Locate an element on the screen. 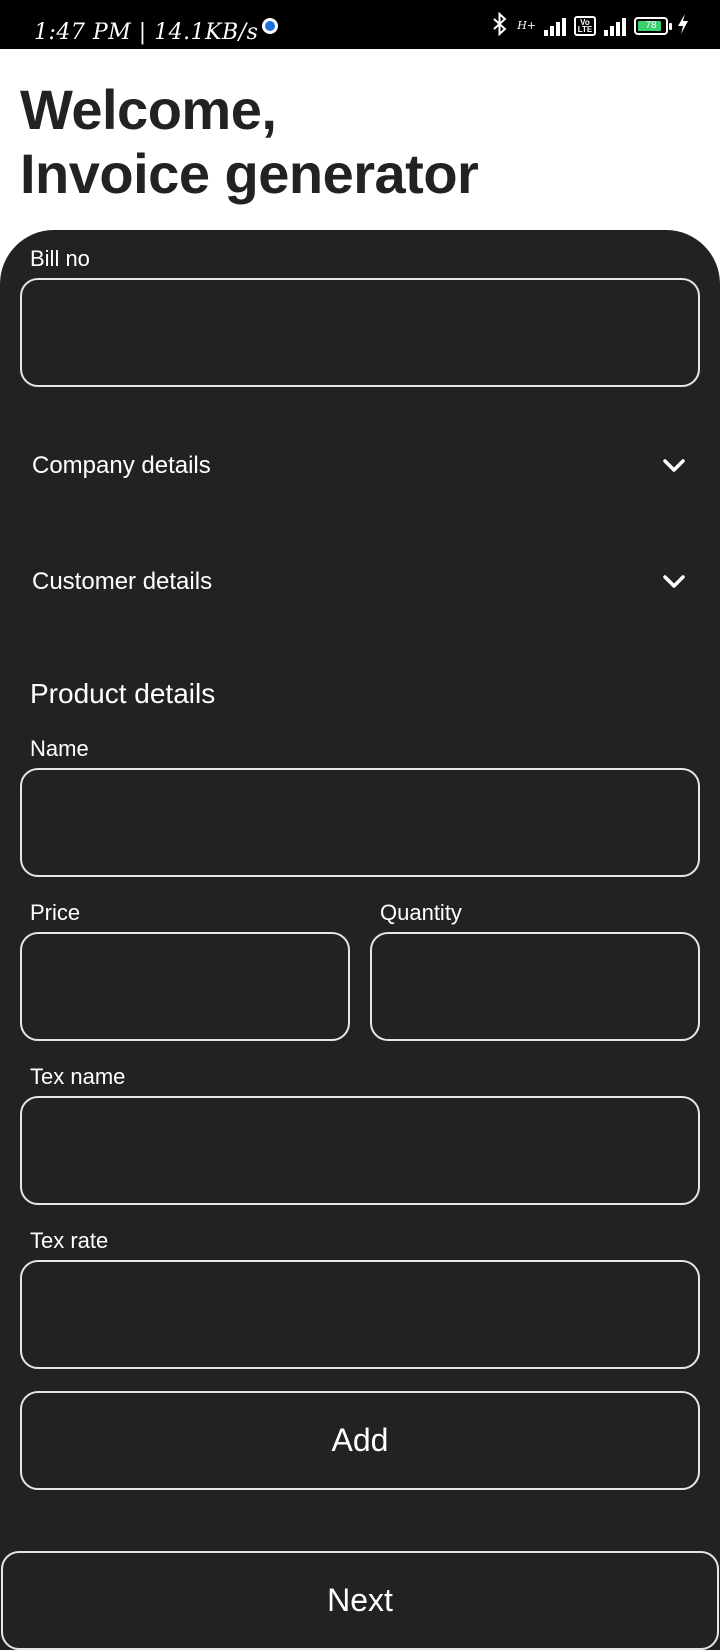 The width and height of the screenshot is (720, 1650). customer-details-label: Customer details is located at coordinates (122, 581).